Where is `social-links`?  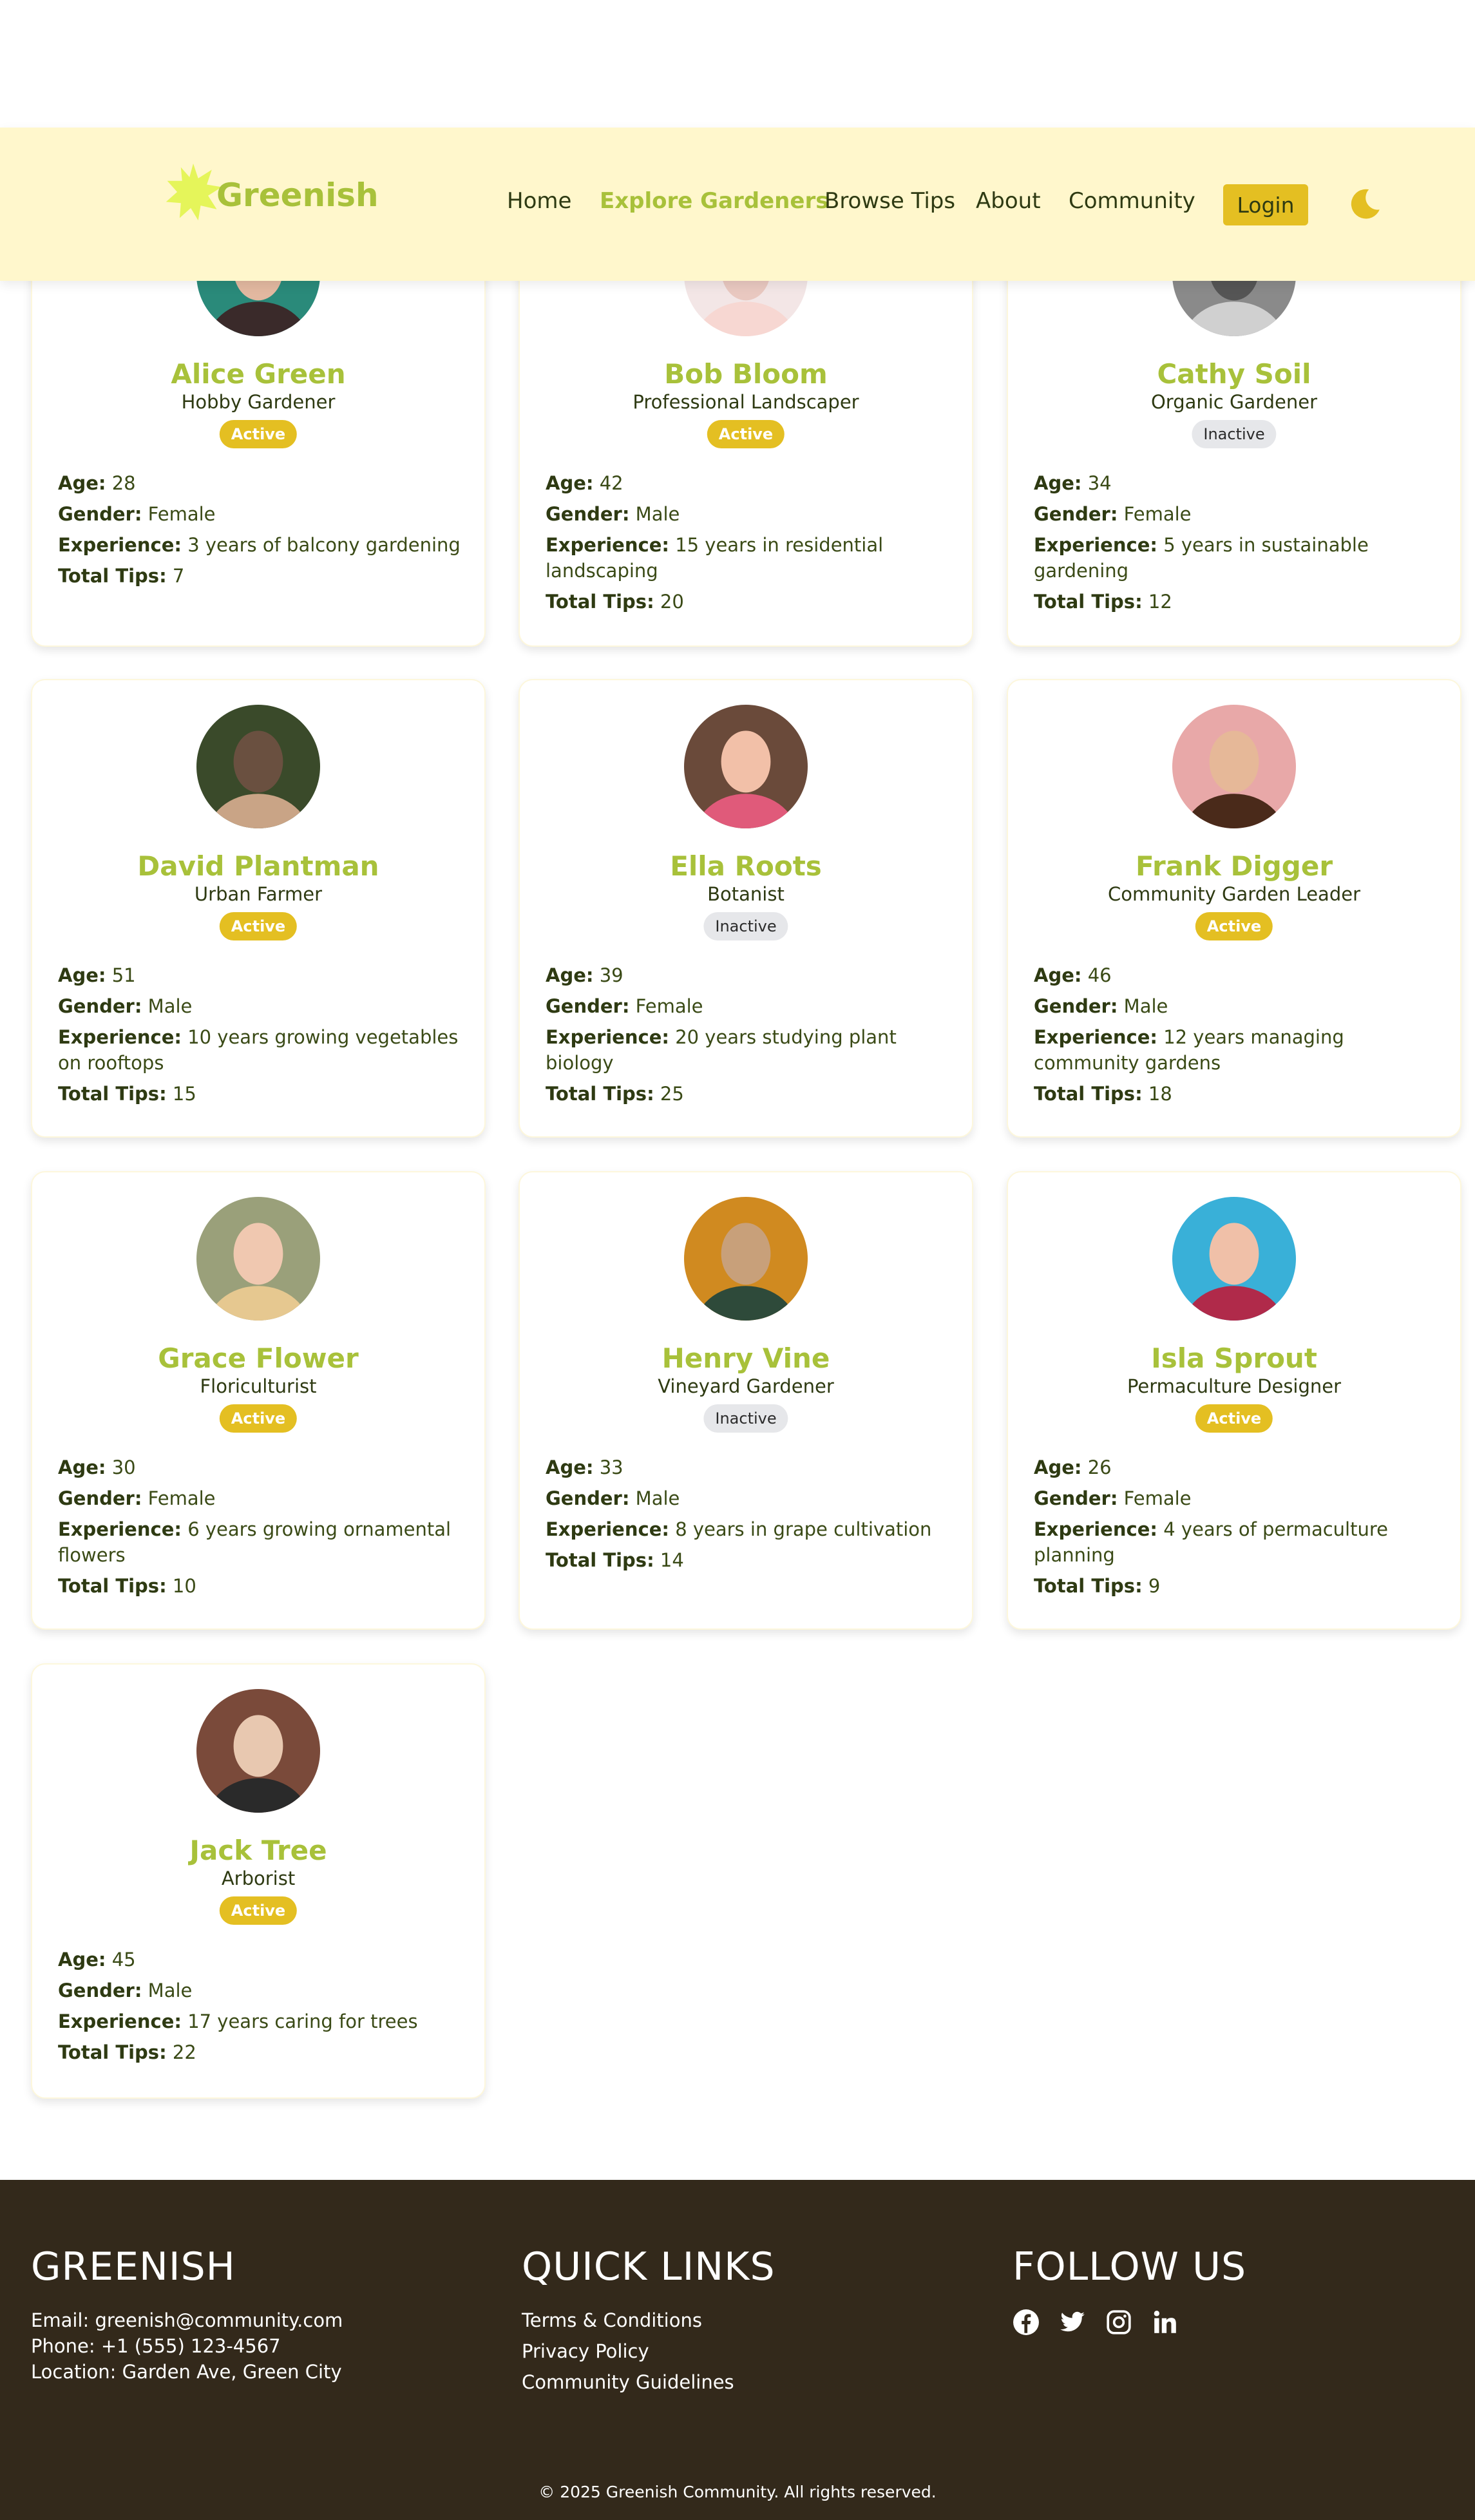 social-links is located at coordinates (1129, 2322).